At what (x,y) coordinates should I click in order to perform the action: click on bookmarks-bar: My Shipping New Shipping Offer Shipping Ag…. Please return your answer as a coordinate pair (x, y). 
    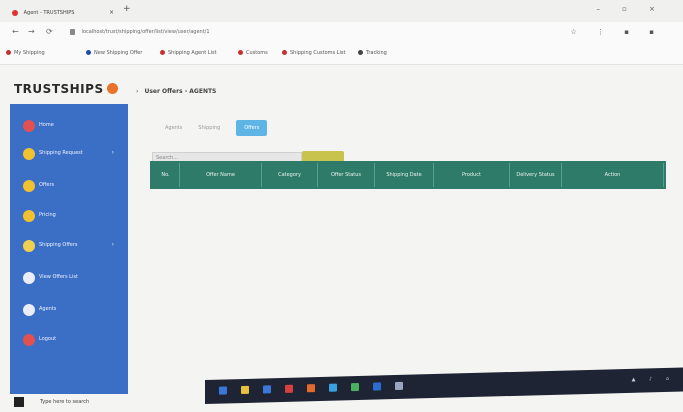
    Looking at the image, I should click on (341, 54).